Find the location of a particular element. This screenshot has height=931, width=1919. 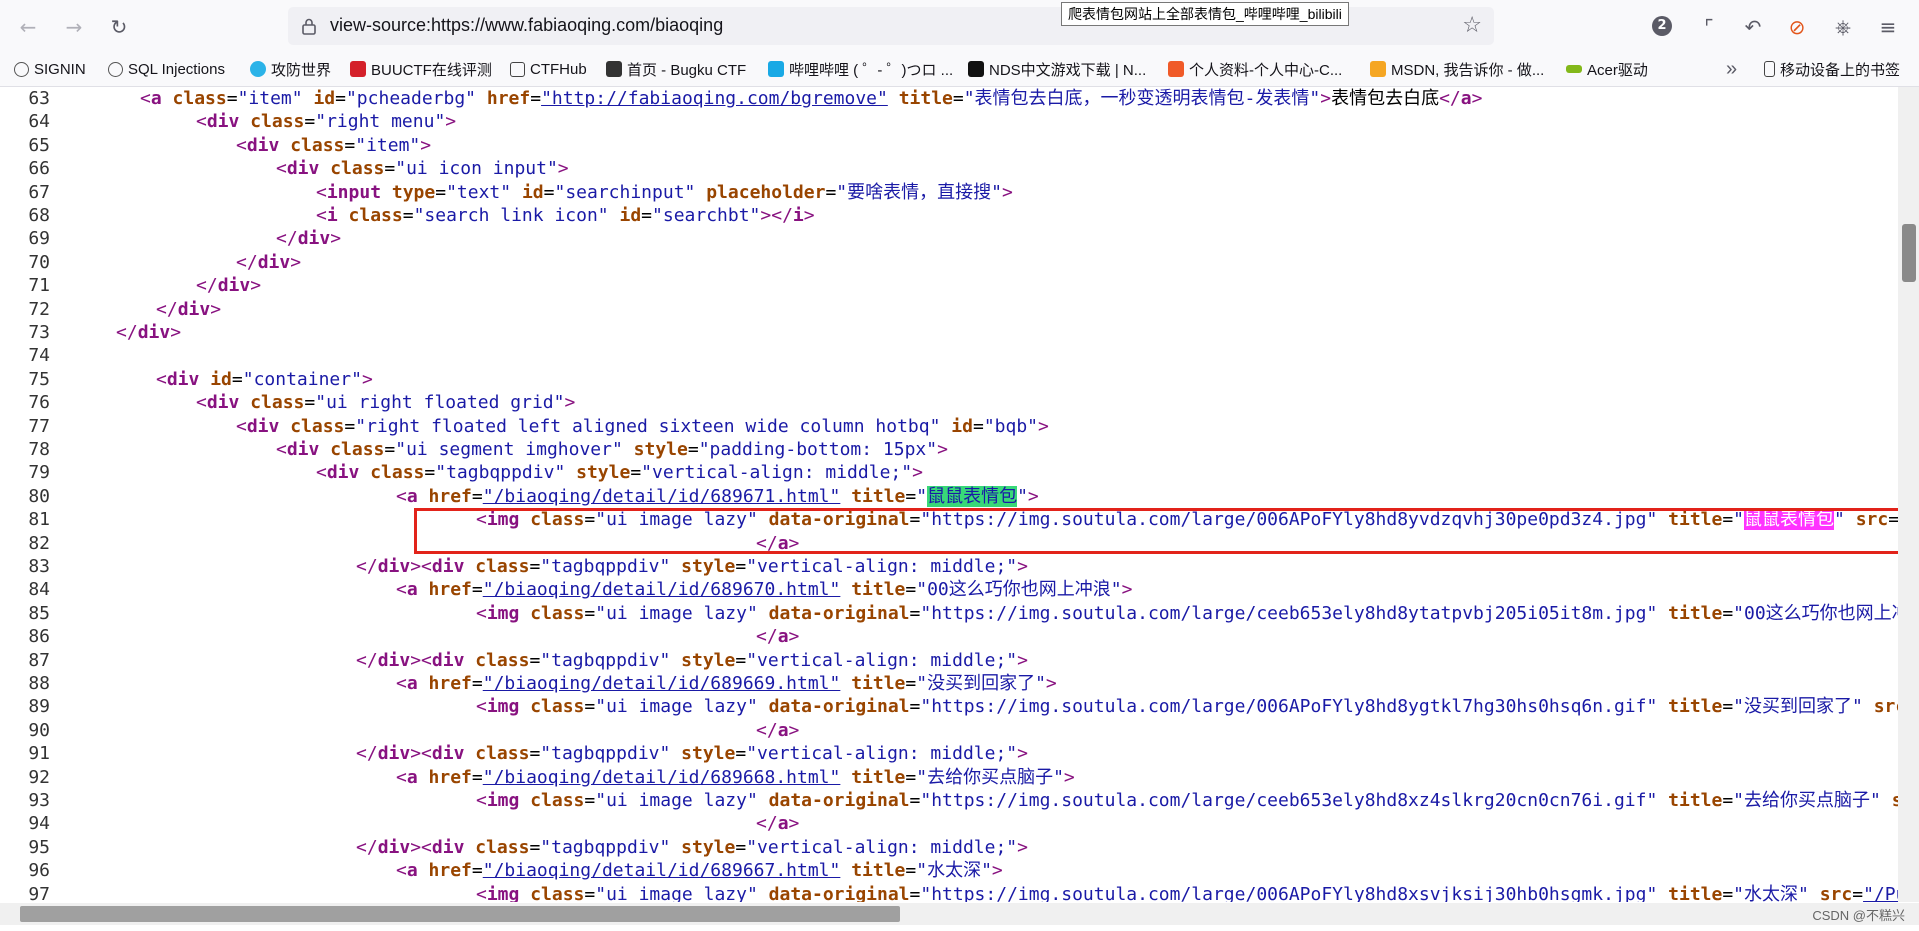

line-number: 65 is located at coordinates (39, 145).